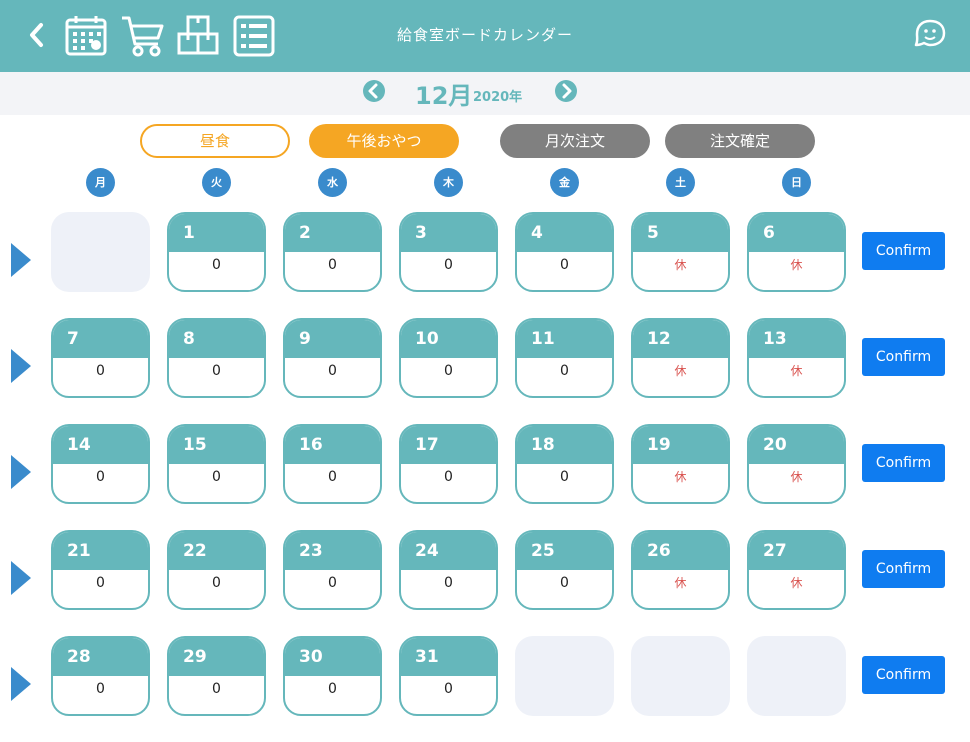 This screenshot has width=970, height=742. I want to click on weekday-fri: 金, so click(564, 182).